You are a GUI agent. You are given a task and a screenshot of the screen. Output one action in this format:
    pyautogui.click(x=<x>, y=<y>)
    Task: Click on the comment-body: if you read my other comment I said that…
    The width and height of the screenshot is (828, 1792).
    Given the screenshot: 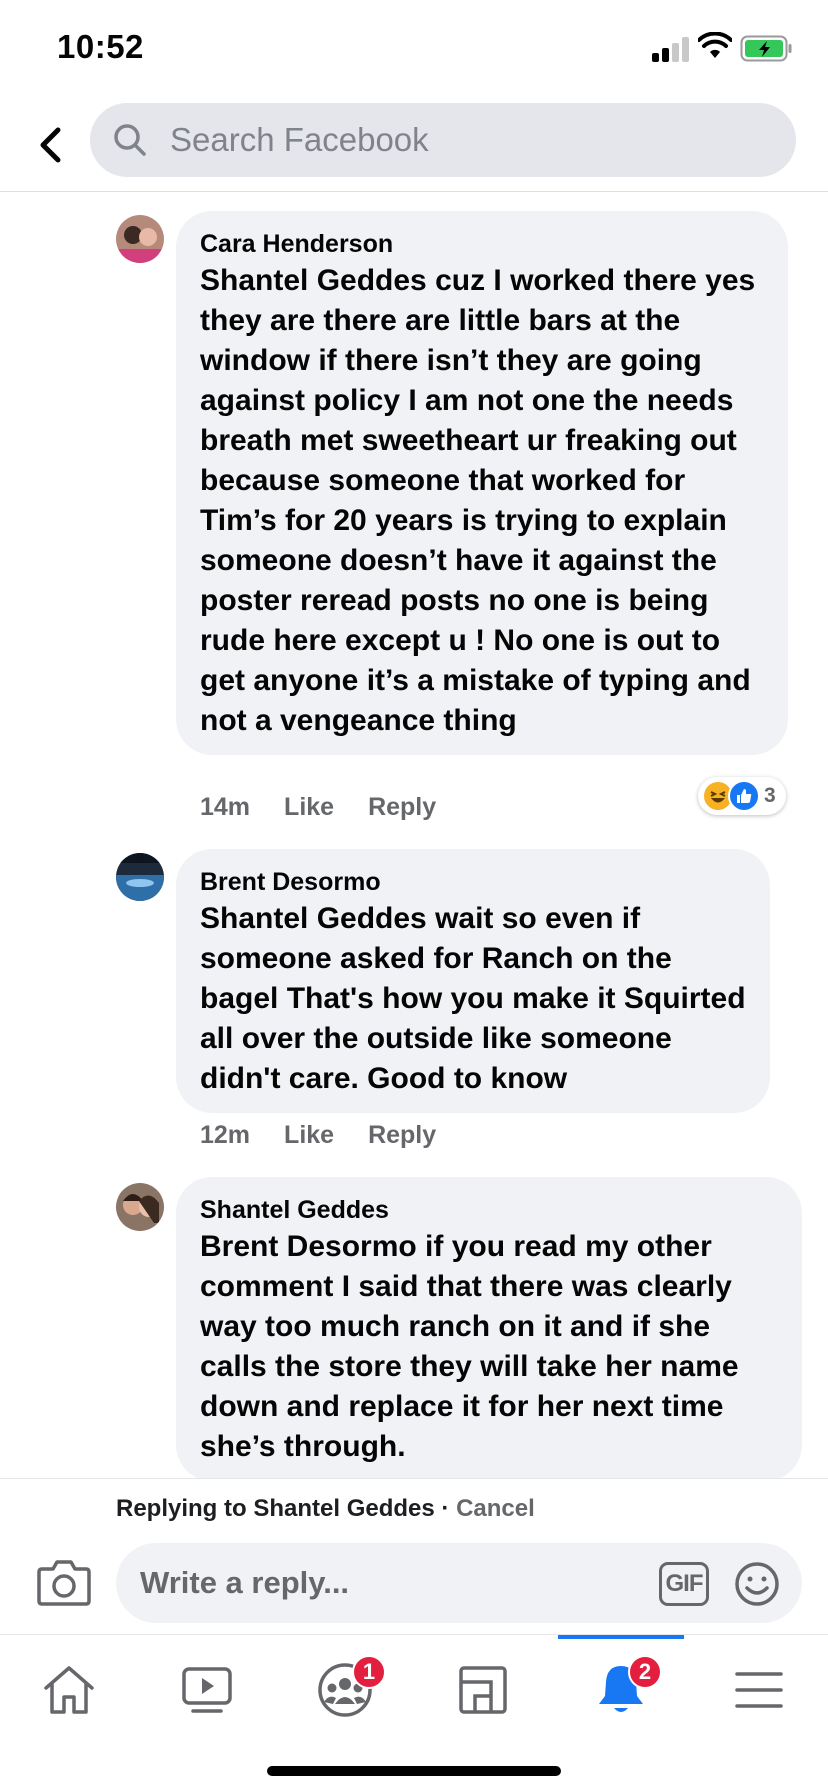 What is the action you would take?
    pyautogui.click(x=469, y=1346)
    